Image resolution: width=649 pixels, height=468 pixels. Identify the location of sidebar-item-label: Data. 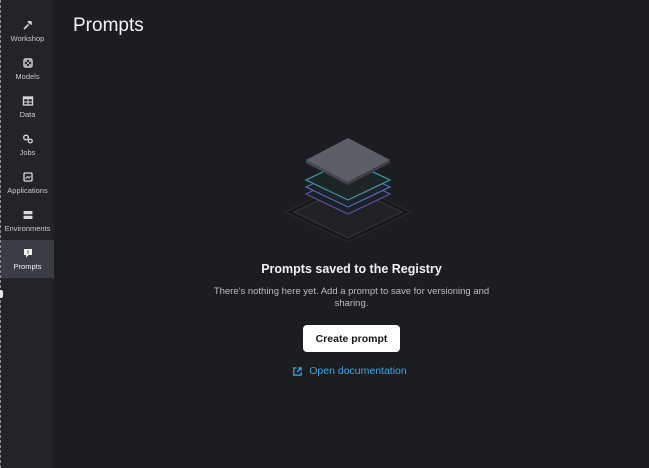
(27, 114).